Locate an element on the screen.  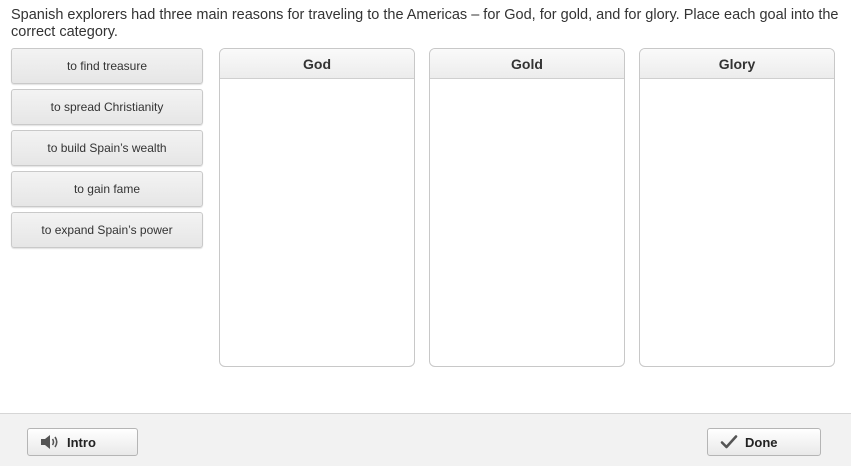
speaker-icon is located at coordinates (50, 442).